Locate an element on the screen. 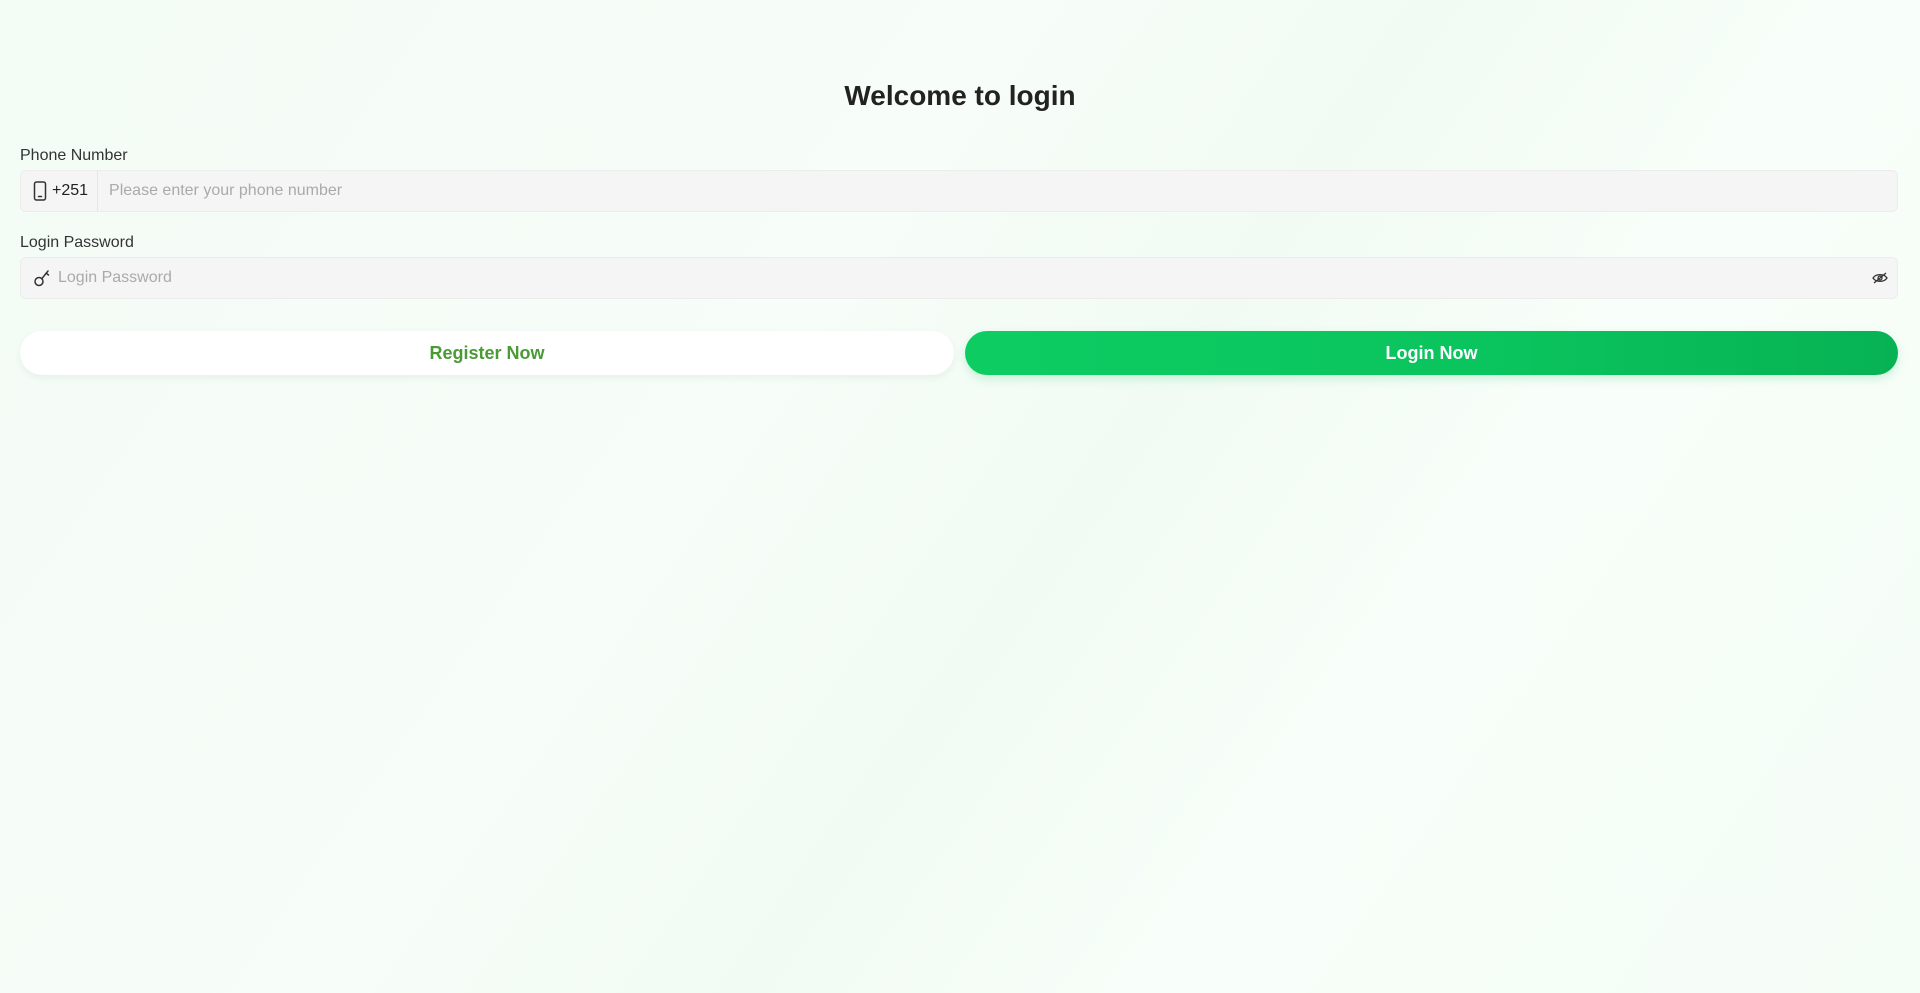 The height and width of the screenshot is (993, 1920). phone-number-field: +251 Please enter your phone number is located at coordinates (959, 191).